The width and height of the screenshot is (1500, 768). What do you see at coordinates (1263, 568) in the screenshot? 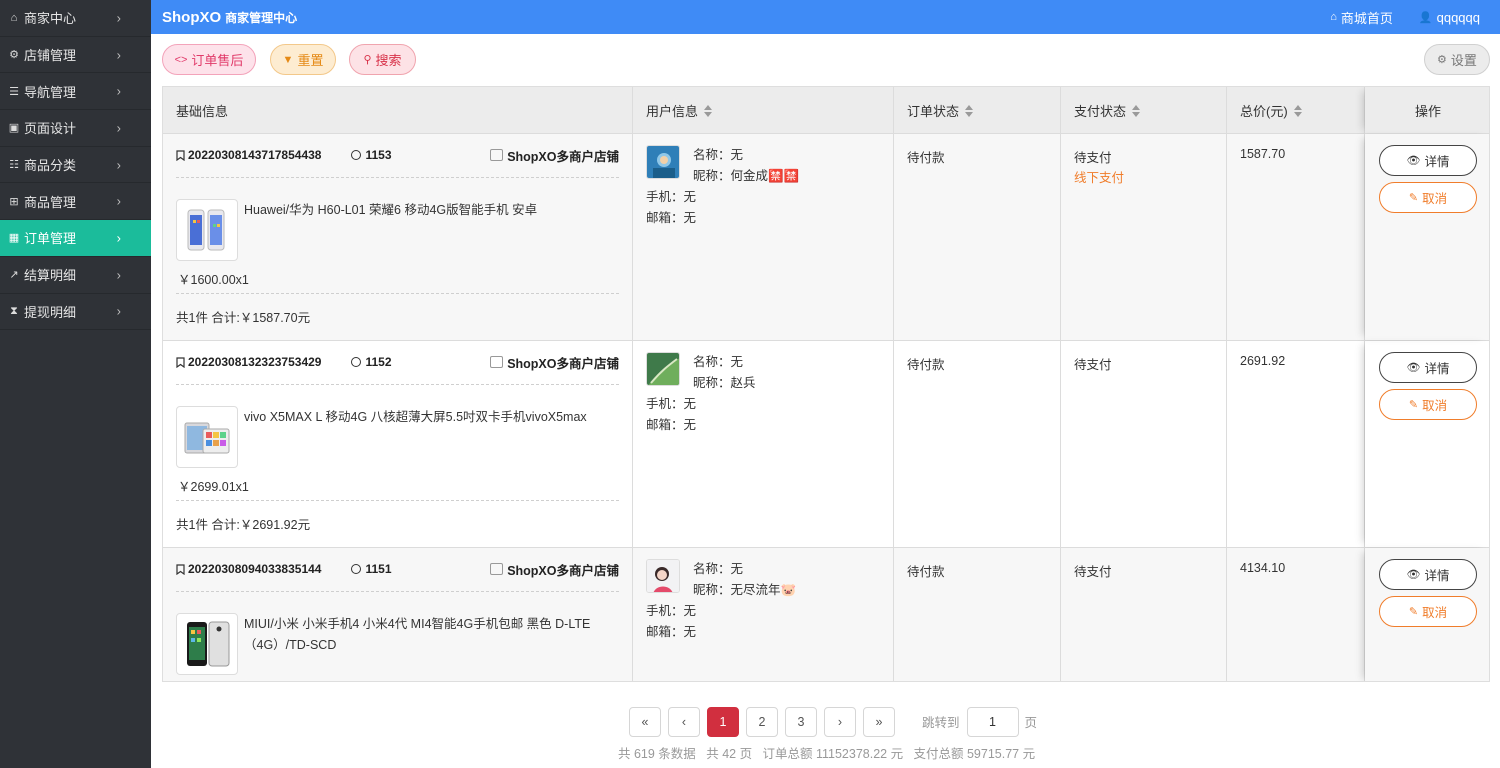
I see `order-total: 4134.10` at bounding box center [1263, 568].